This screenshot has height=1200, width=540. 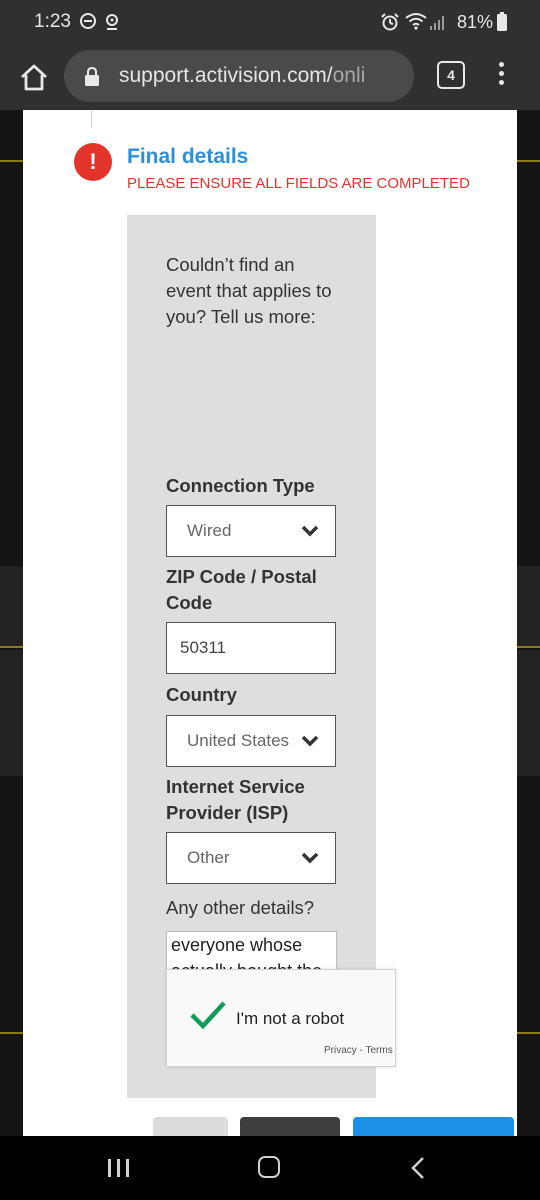 What do you see at coordinates (437, 23) in the screenshot?
I see `signal-icon` at bounding box center [437, 23].